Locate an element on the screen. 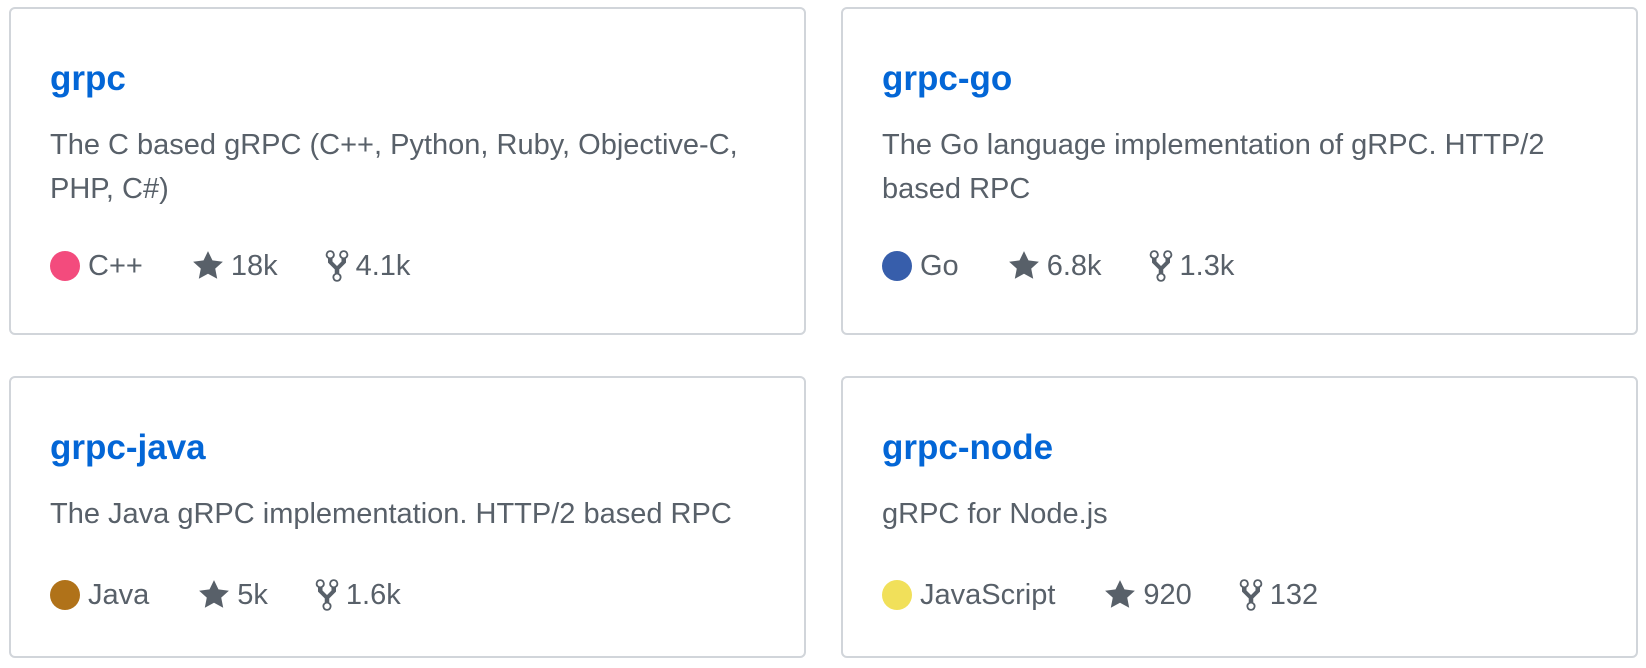 This screenshot has height=668, width=1646. repo-language: JavaScript is located at coordinates (968, 595).